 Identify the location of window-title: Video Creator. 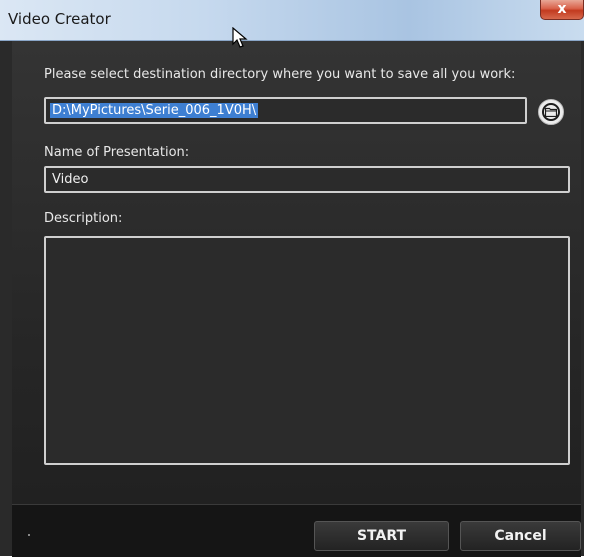
(59, 19).